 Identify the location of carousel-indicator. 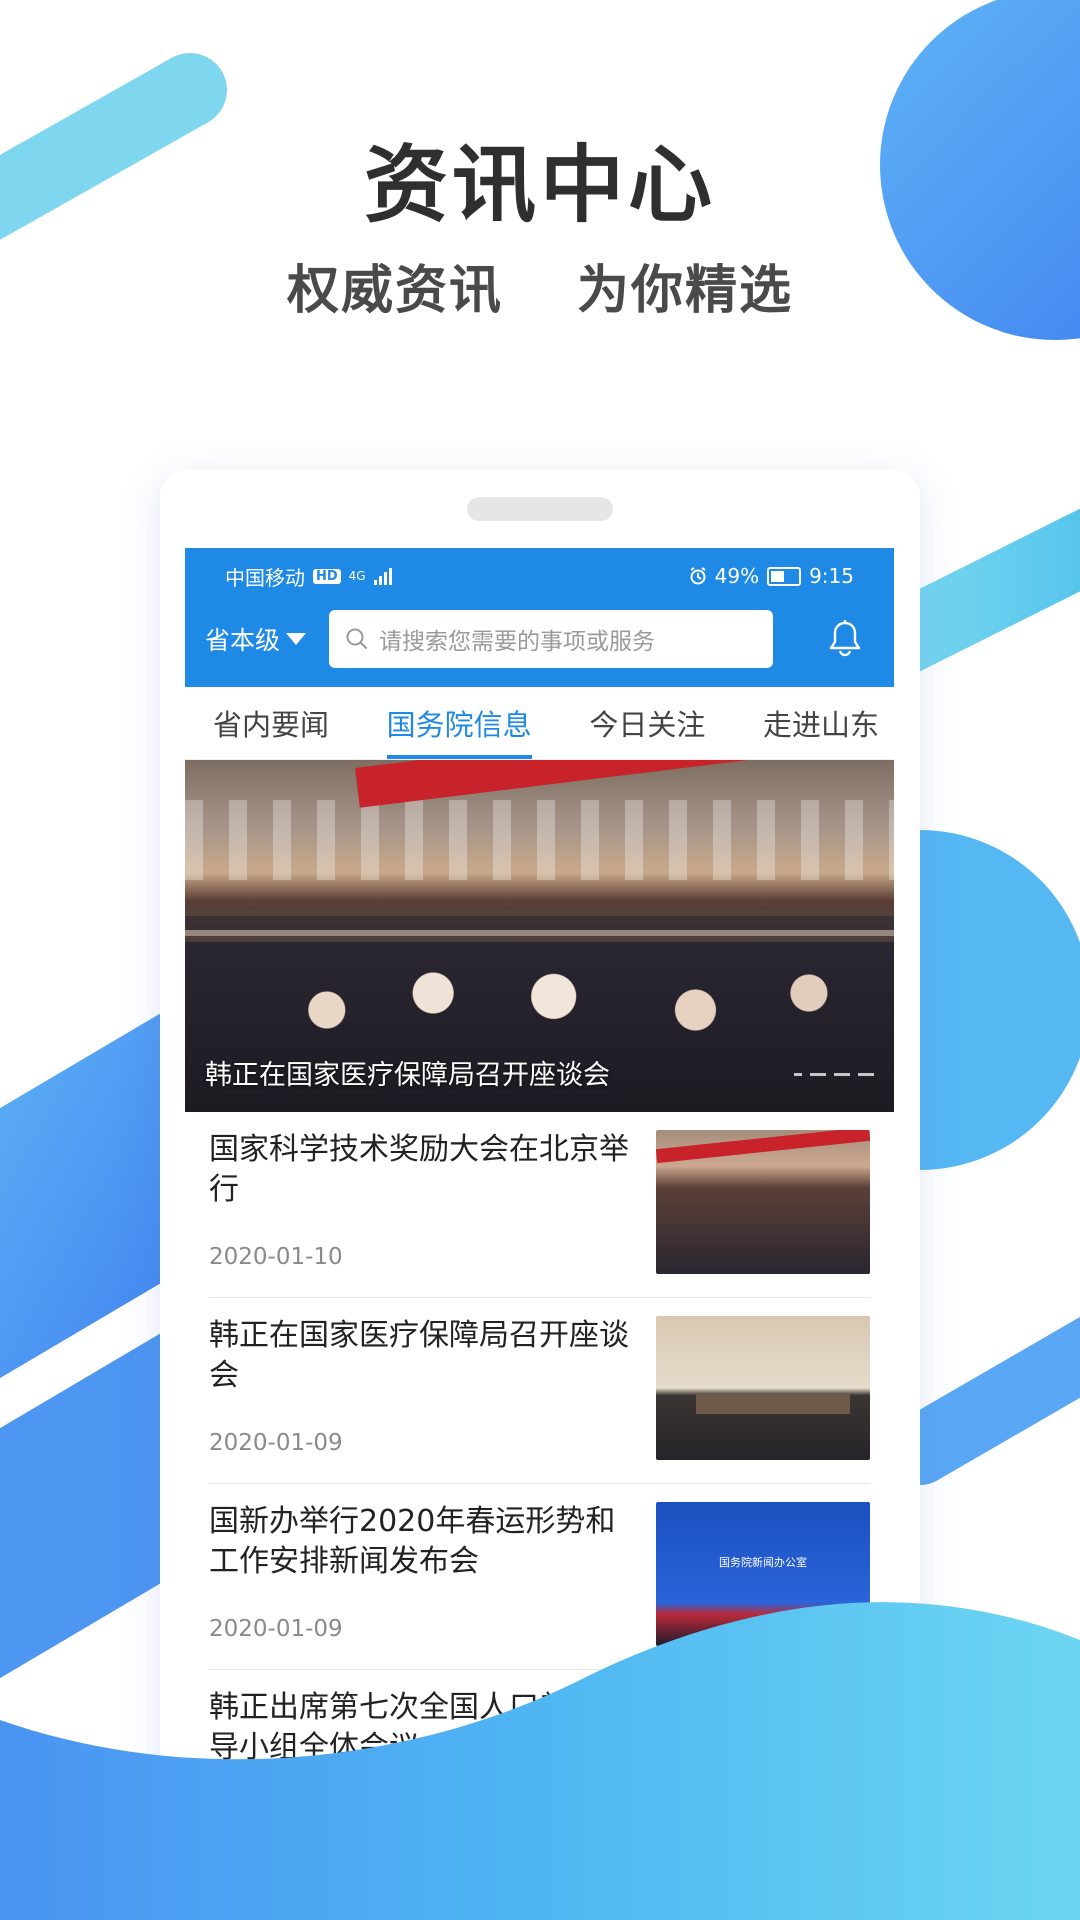
(834, 1074).